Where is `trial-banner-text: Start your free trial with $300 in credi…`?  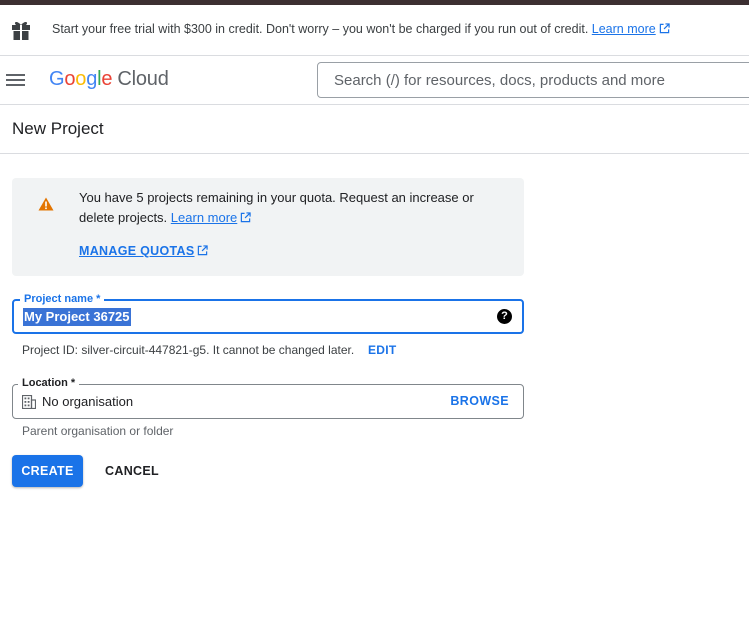
trial-banner-text: Start your free trial with $300 in credi… is located at coordinates (361, 29).